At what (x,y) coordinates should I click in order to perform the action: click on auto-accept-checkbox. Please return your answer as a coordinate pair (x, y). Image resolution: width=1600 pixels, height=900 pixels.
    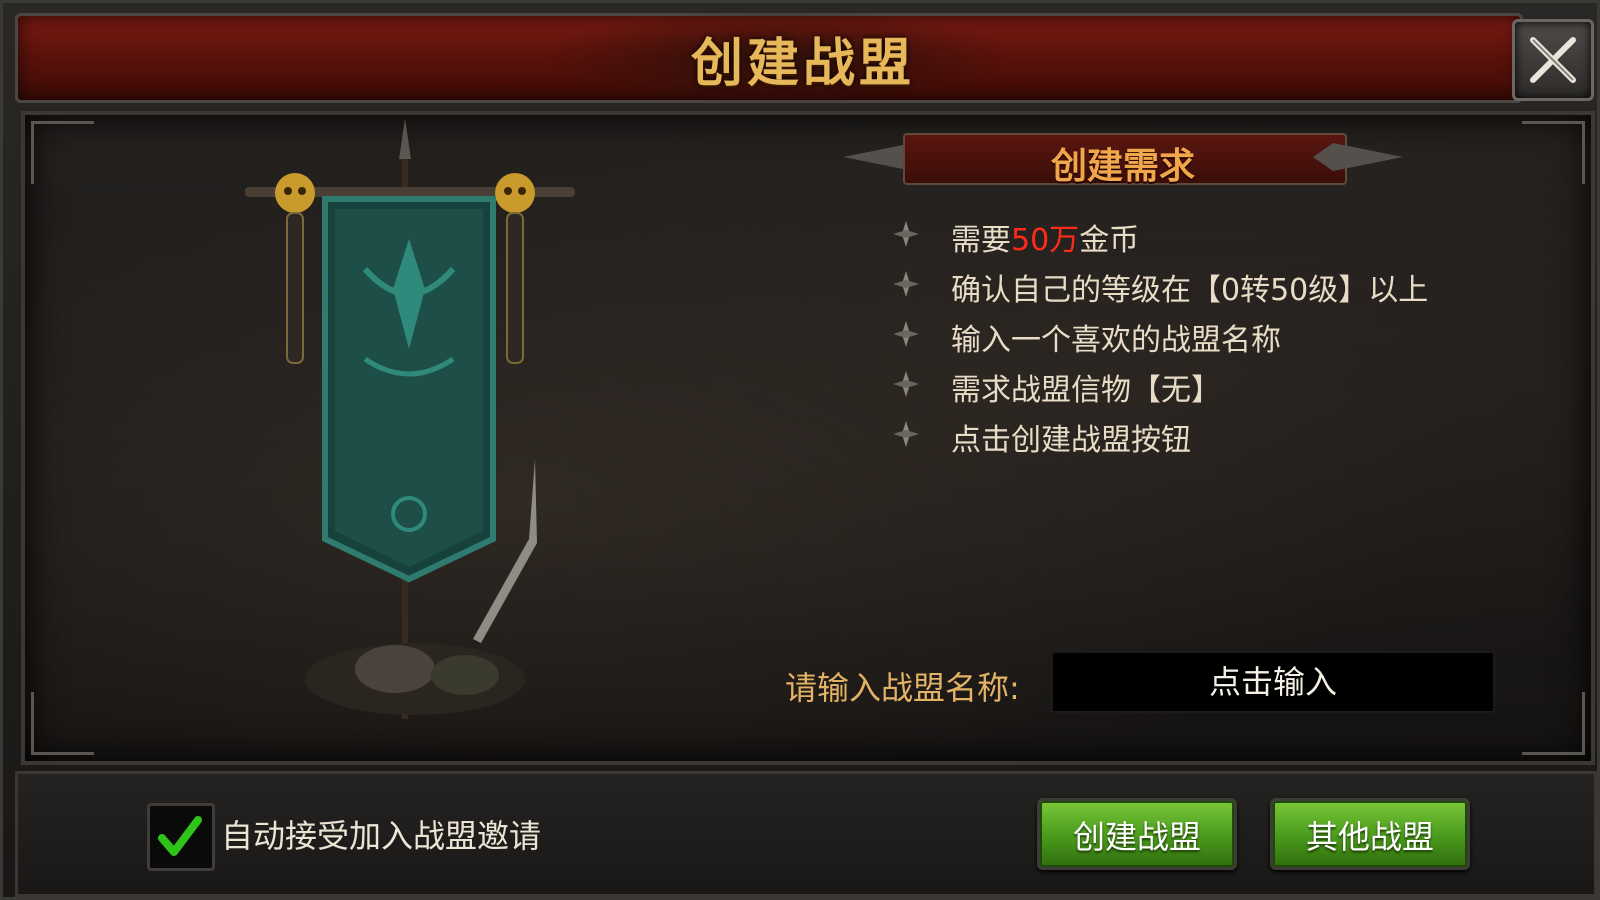
    Looking at the image, I should click on (181, 837).